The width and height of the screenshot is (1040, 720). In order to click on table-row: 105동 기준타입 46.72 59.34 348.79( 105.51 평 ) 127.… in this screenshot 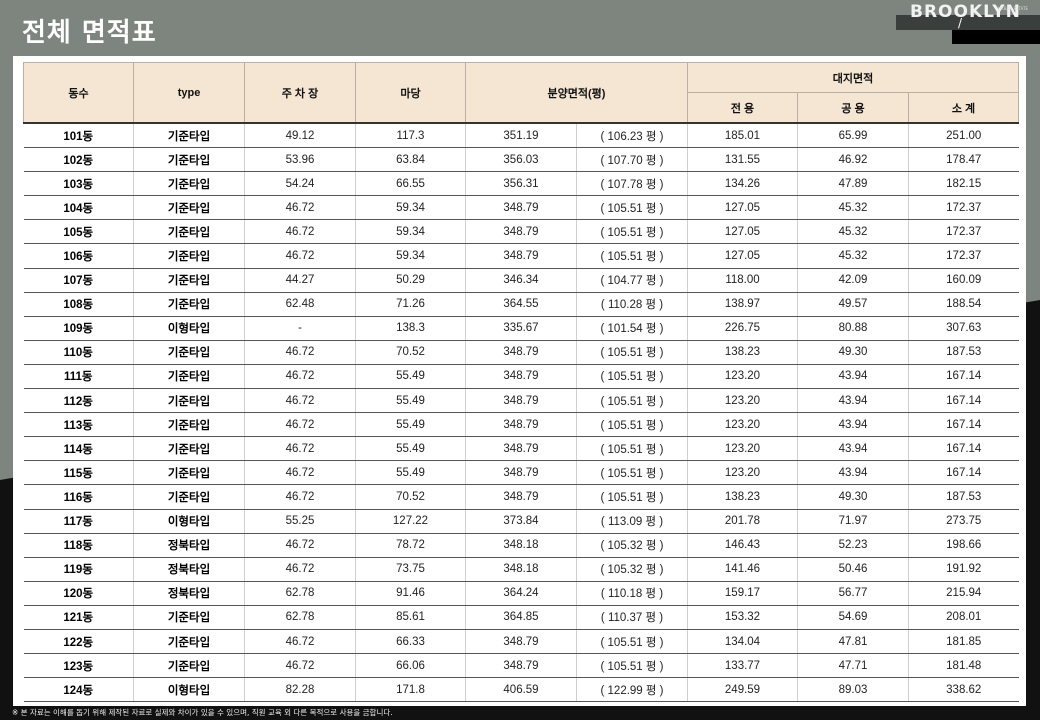, I will do `click(521, 232)`.